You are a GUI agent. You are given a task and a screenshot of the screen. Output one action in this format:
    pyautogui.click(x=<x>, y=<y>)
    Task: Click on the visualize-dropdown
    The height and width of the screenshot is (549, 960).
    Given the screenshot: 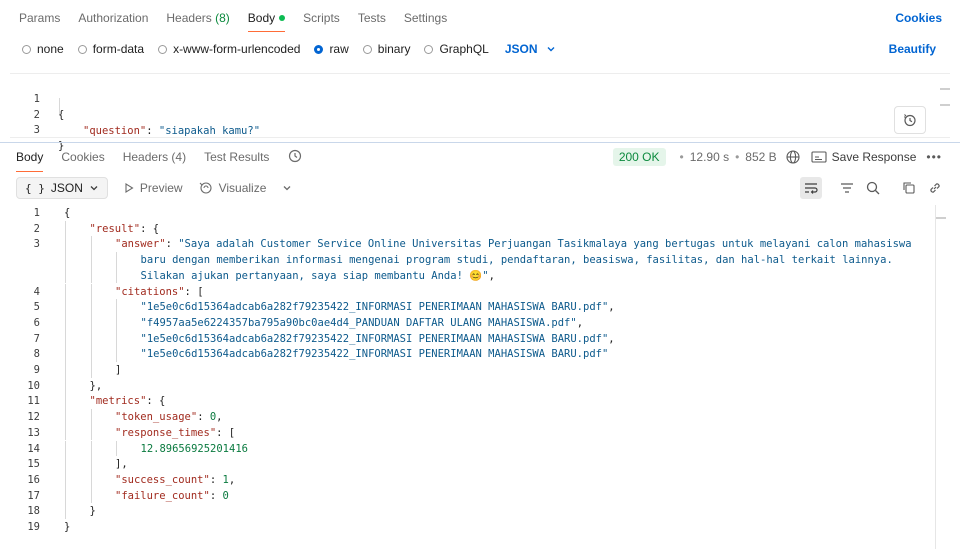 What is the action you would take?
    pyautogui.click(x=290, y=188)
    